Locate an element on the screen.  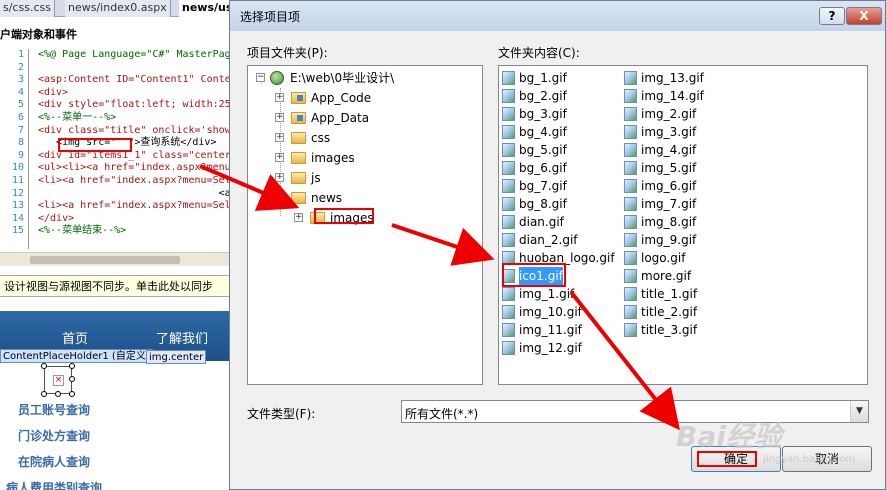
arrow-to-ok is located at coordinates (624, 360).